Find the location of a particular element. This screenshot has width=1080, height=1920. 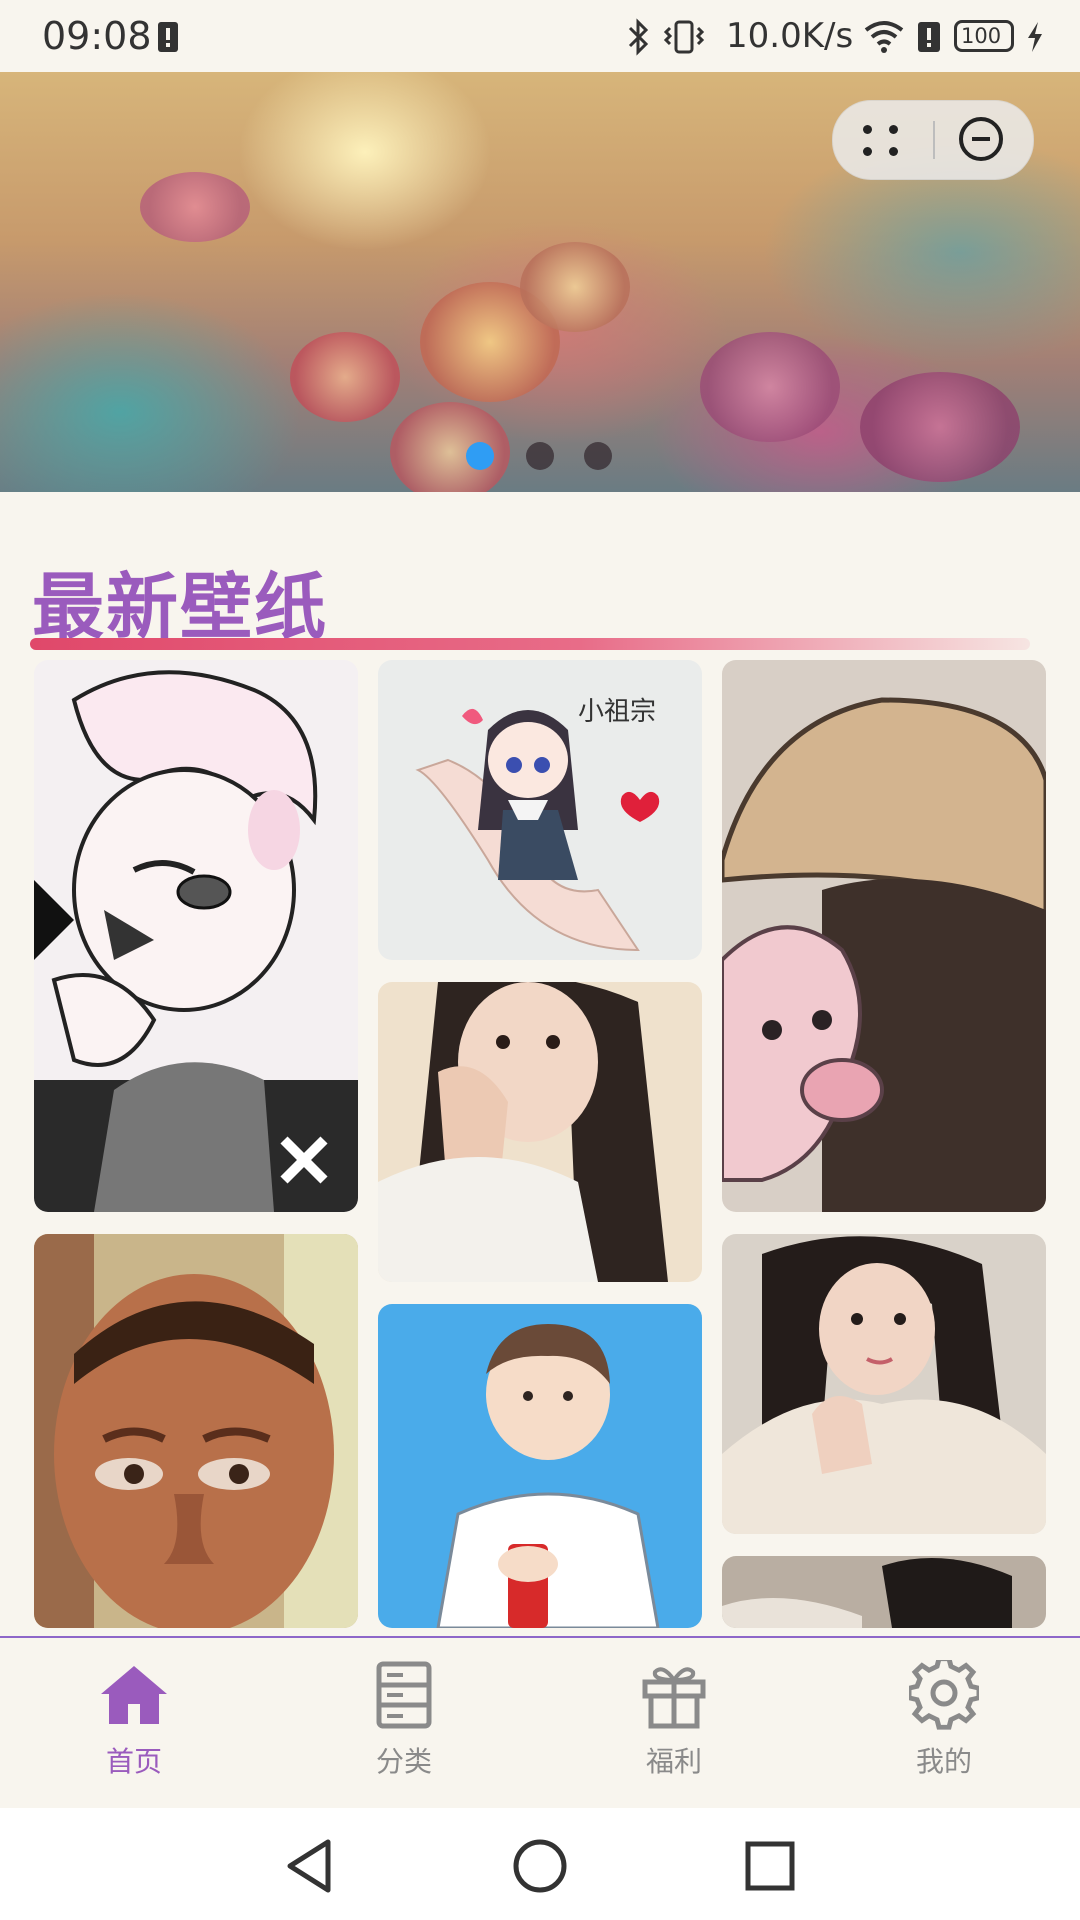

more-dots-icon is located at coordinates (883, 141).